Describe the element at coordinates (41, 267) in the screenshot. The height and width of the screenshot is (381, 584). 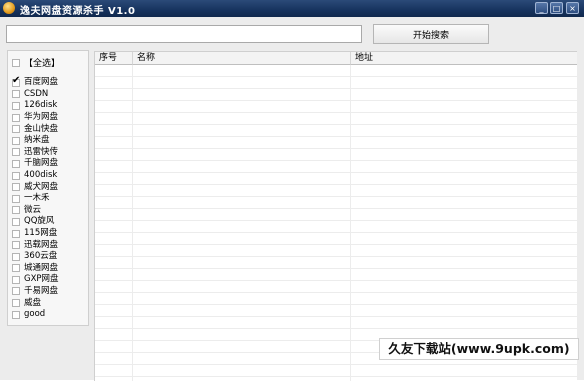
I see `site-label: 城通网盘` at that location.